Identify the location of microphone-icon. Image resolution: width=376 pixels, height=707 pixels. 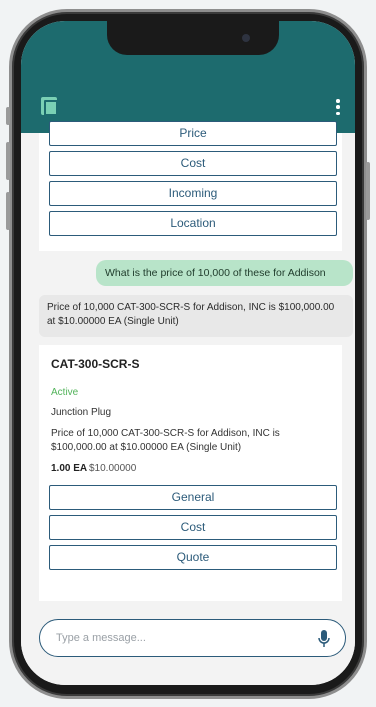
(324, 639).